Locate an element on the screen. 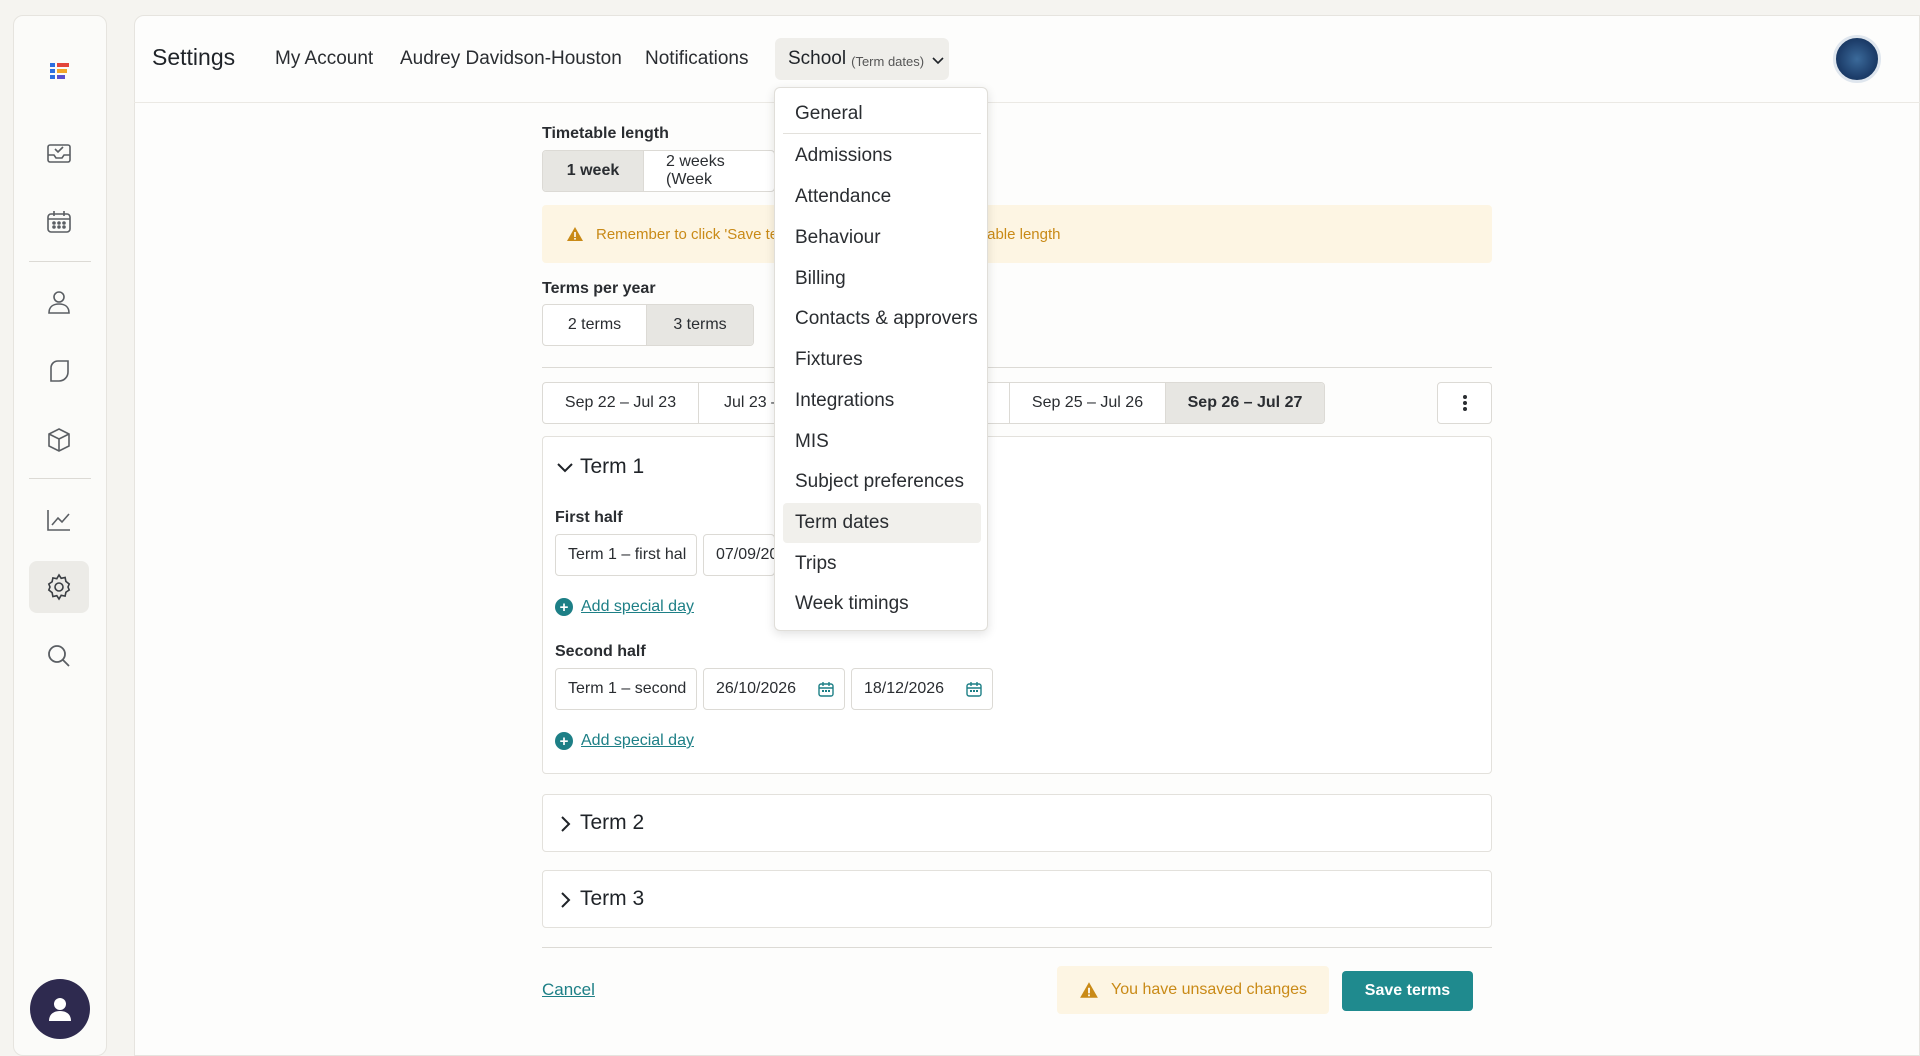 This screenshot has width=1920, height=1056. menu-item-admissions: Admissions is located at coordinates (882, 156).